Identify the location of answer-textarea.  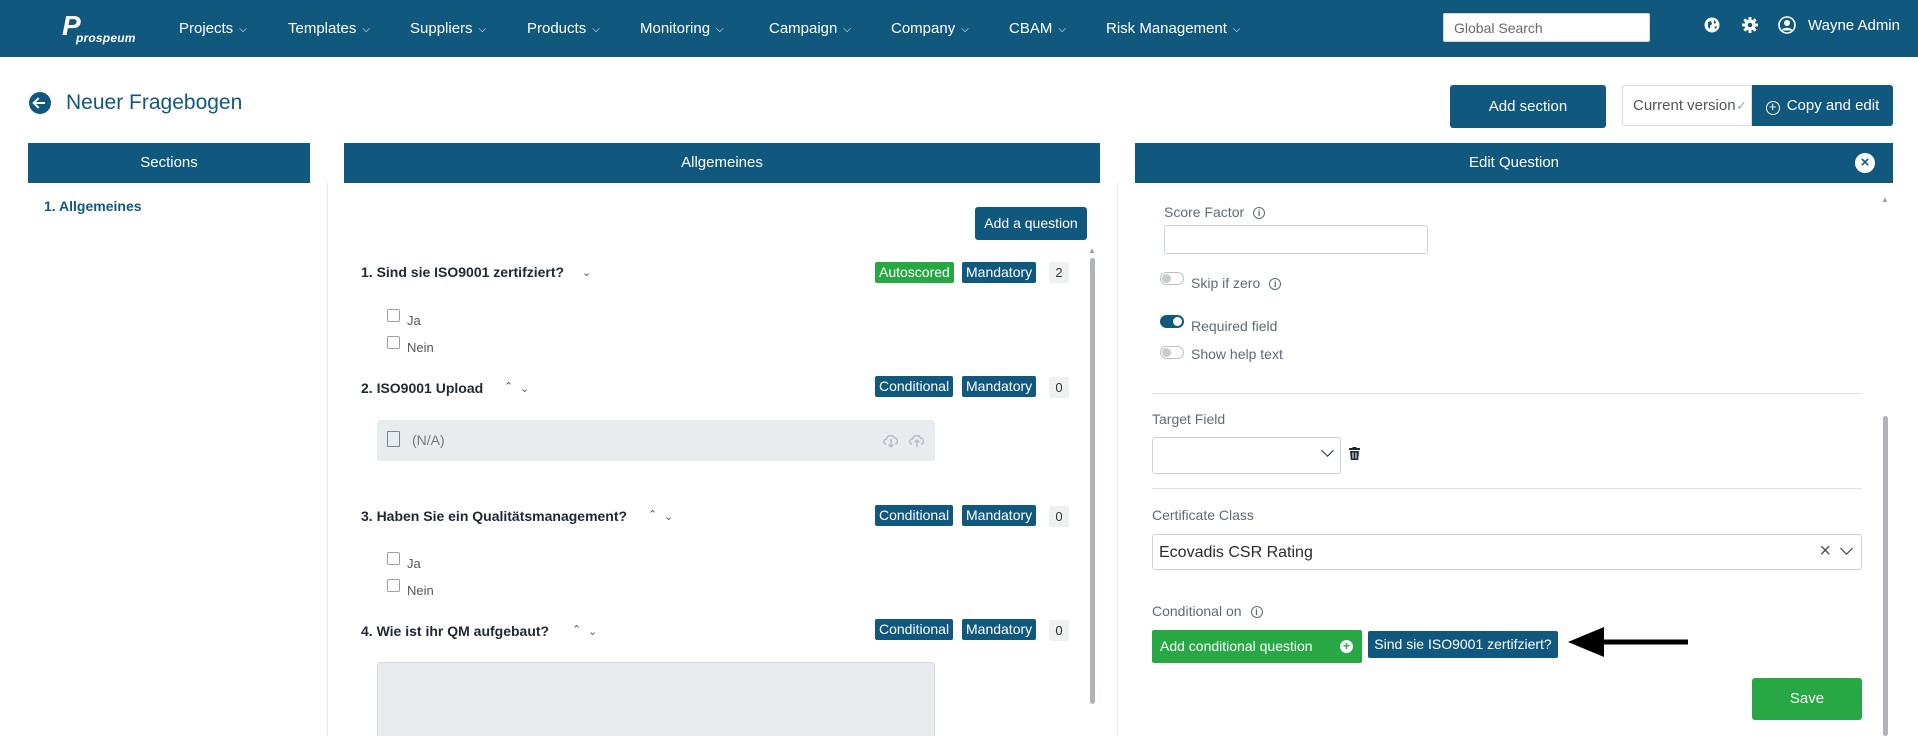
(656, 699).